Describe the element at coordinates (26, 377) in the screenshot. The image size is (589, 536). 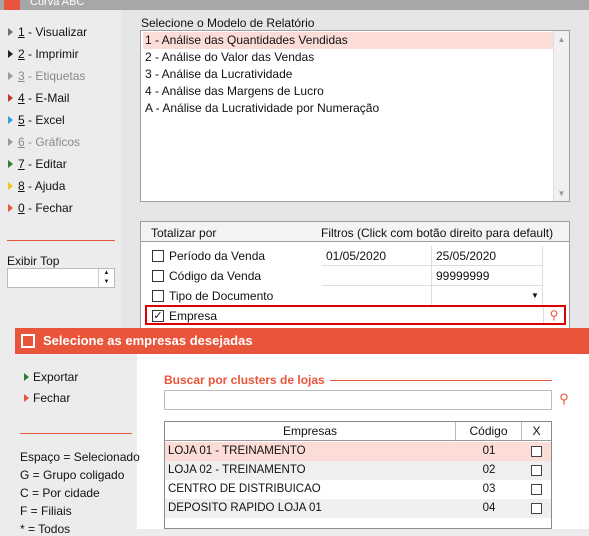
I see `export-icon` at that location.